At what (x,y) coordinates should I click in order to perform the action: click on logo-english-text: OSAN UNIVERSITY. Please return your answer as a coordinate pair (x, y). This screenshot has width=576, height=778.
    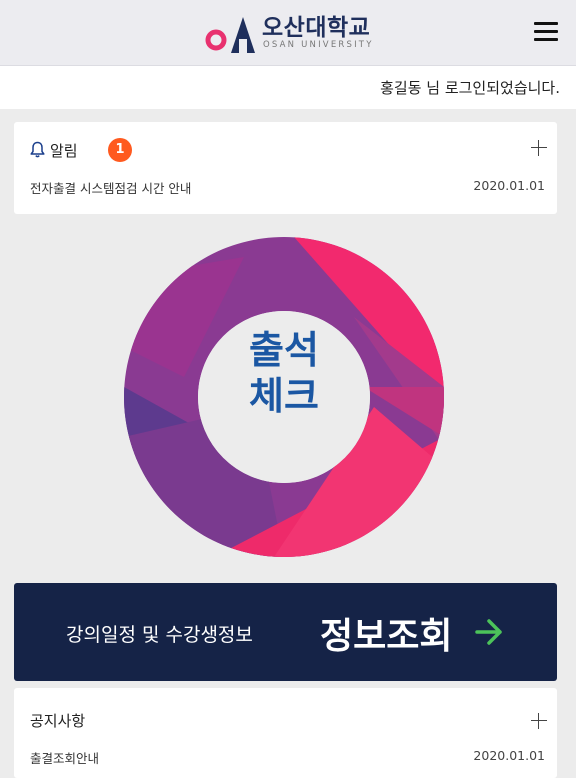
    Looking at the image, I should click on (318, 45).